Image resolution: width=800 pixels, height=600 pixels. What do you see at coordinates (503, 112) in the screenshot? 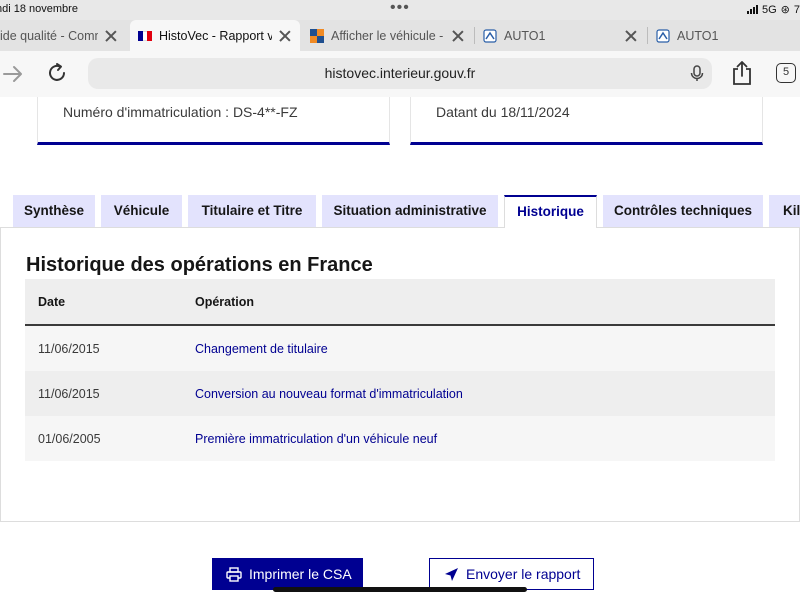
I see `report-date: Datant du 18/11/2024` at bounding box center [503, 112].